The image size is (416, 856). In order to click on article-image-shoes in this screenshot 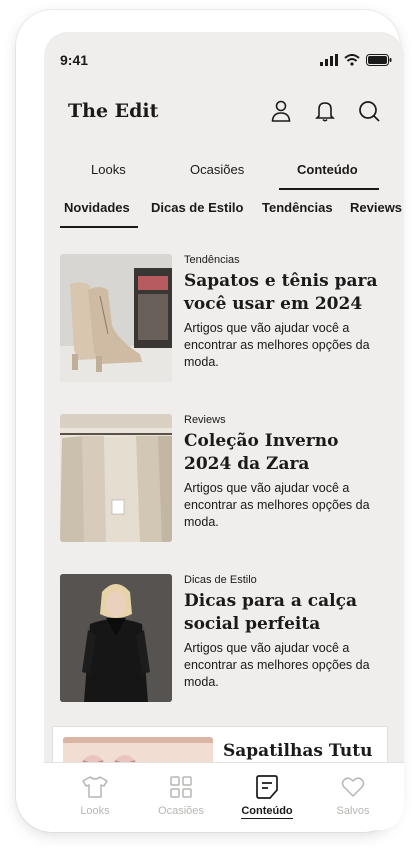, I will do `click(116, 318)`.